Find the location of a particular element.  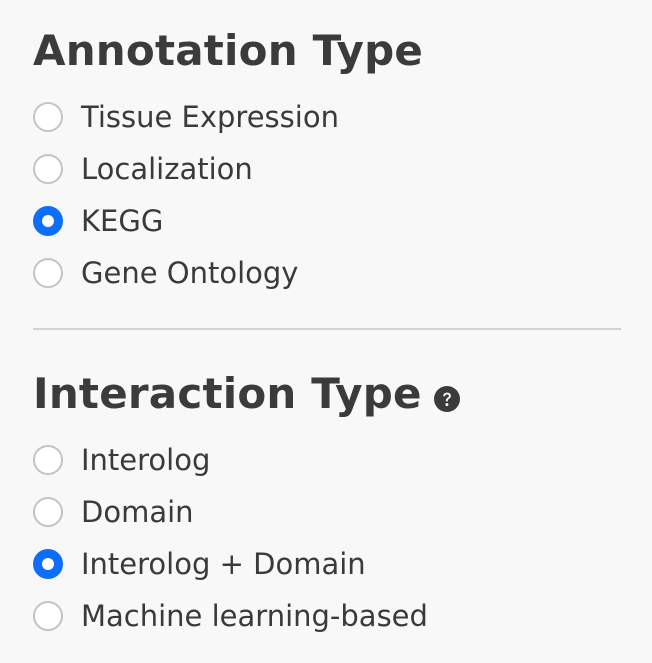

annotation-option-gene-ontology: Gene Ontology is located at coordinates (186, 273).